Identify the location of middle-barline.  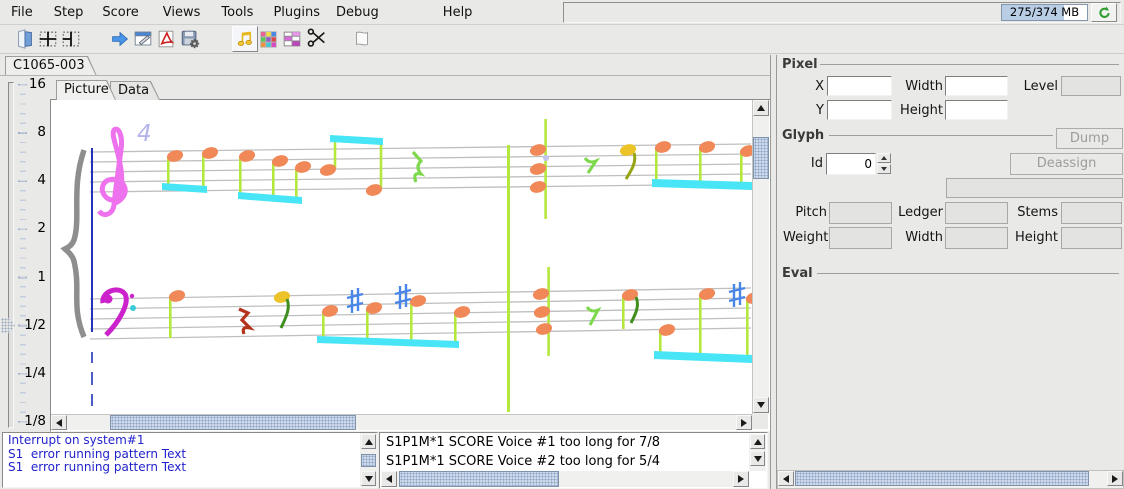
(508, 278).